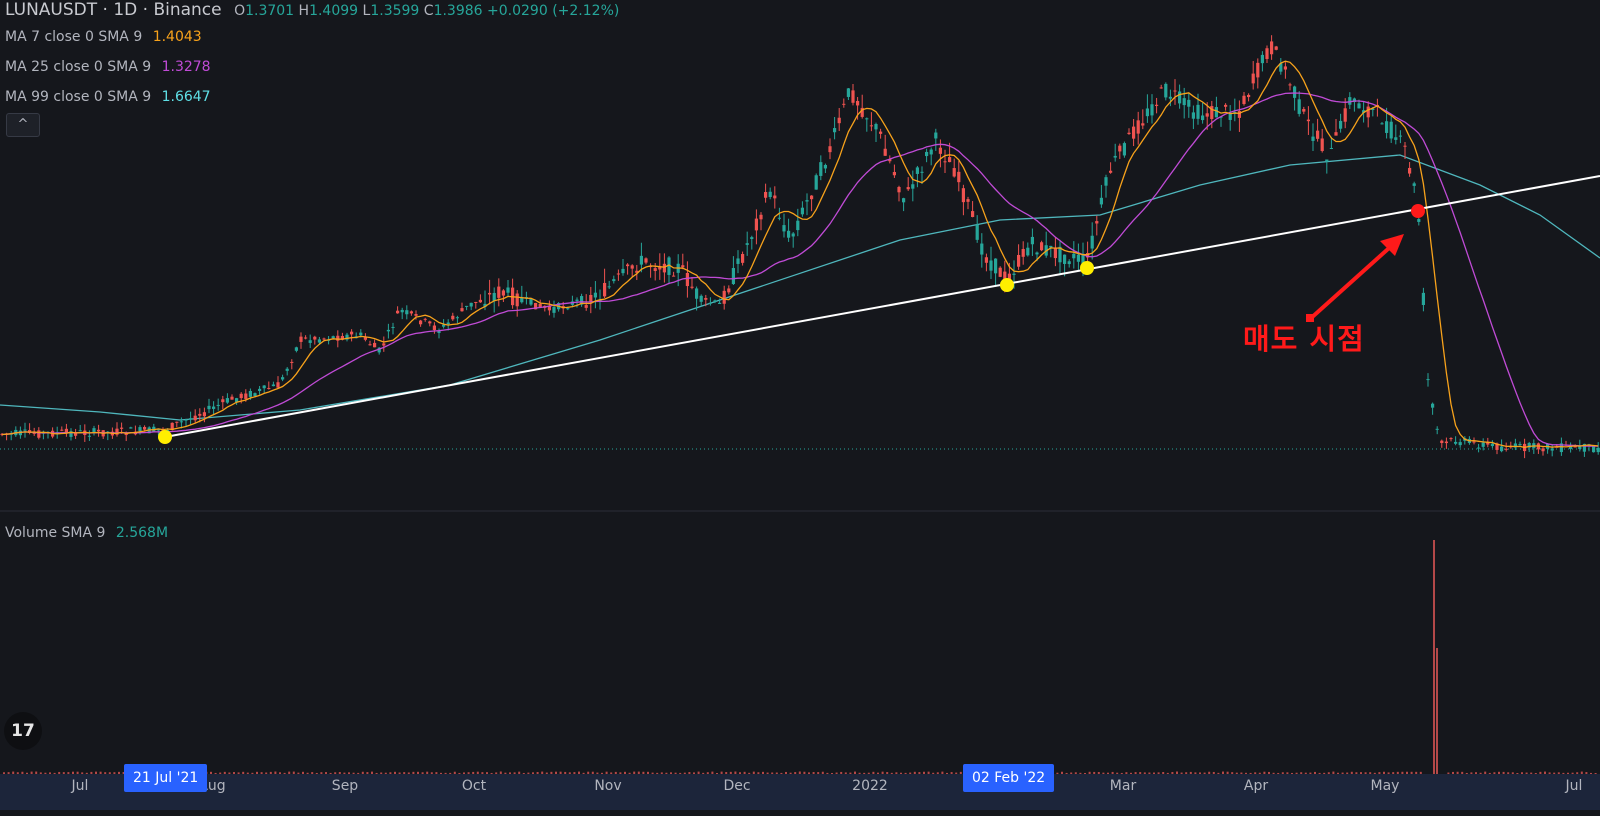  Describe the element at coordinates (108, 97) in the screenshot. I see `ma99-legend: MA 99 close 0 SMA 9 1.6647` at that location.